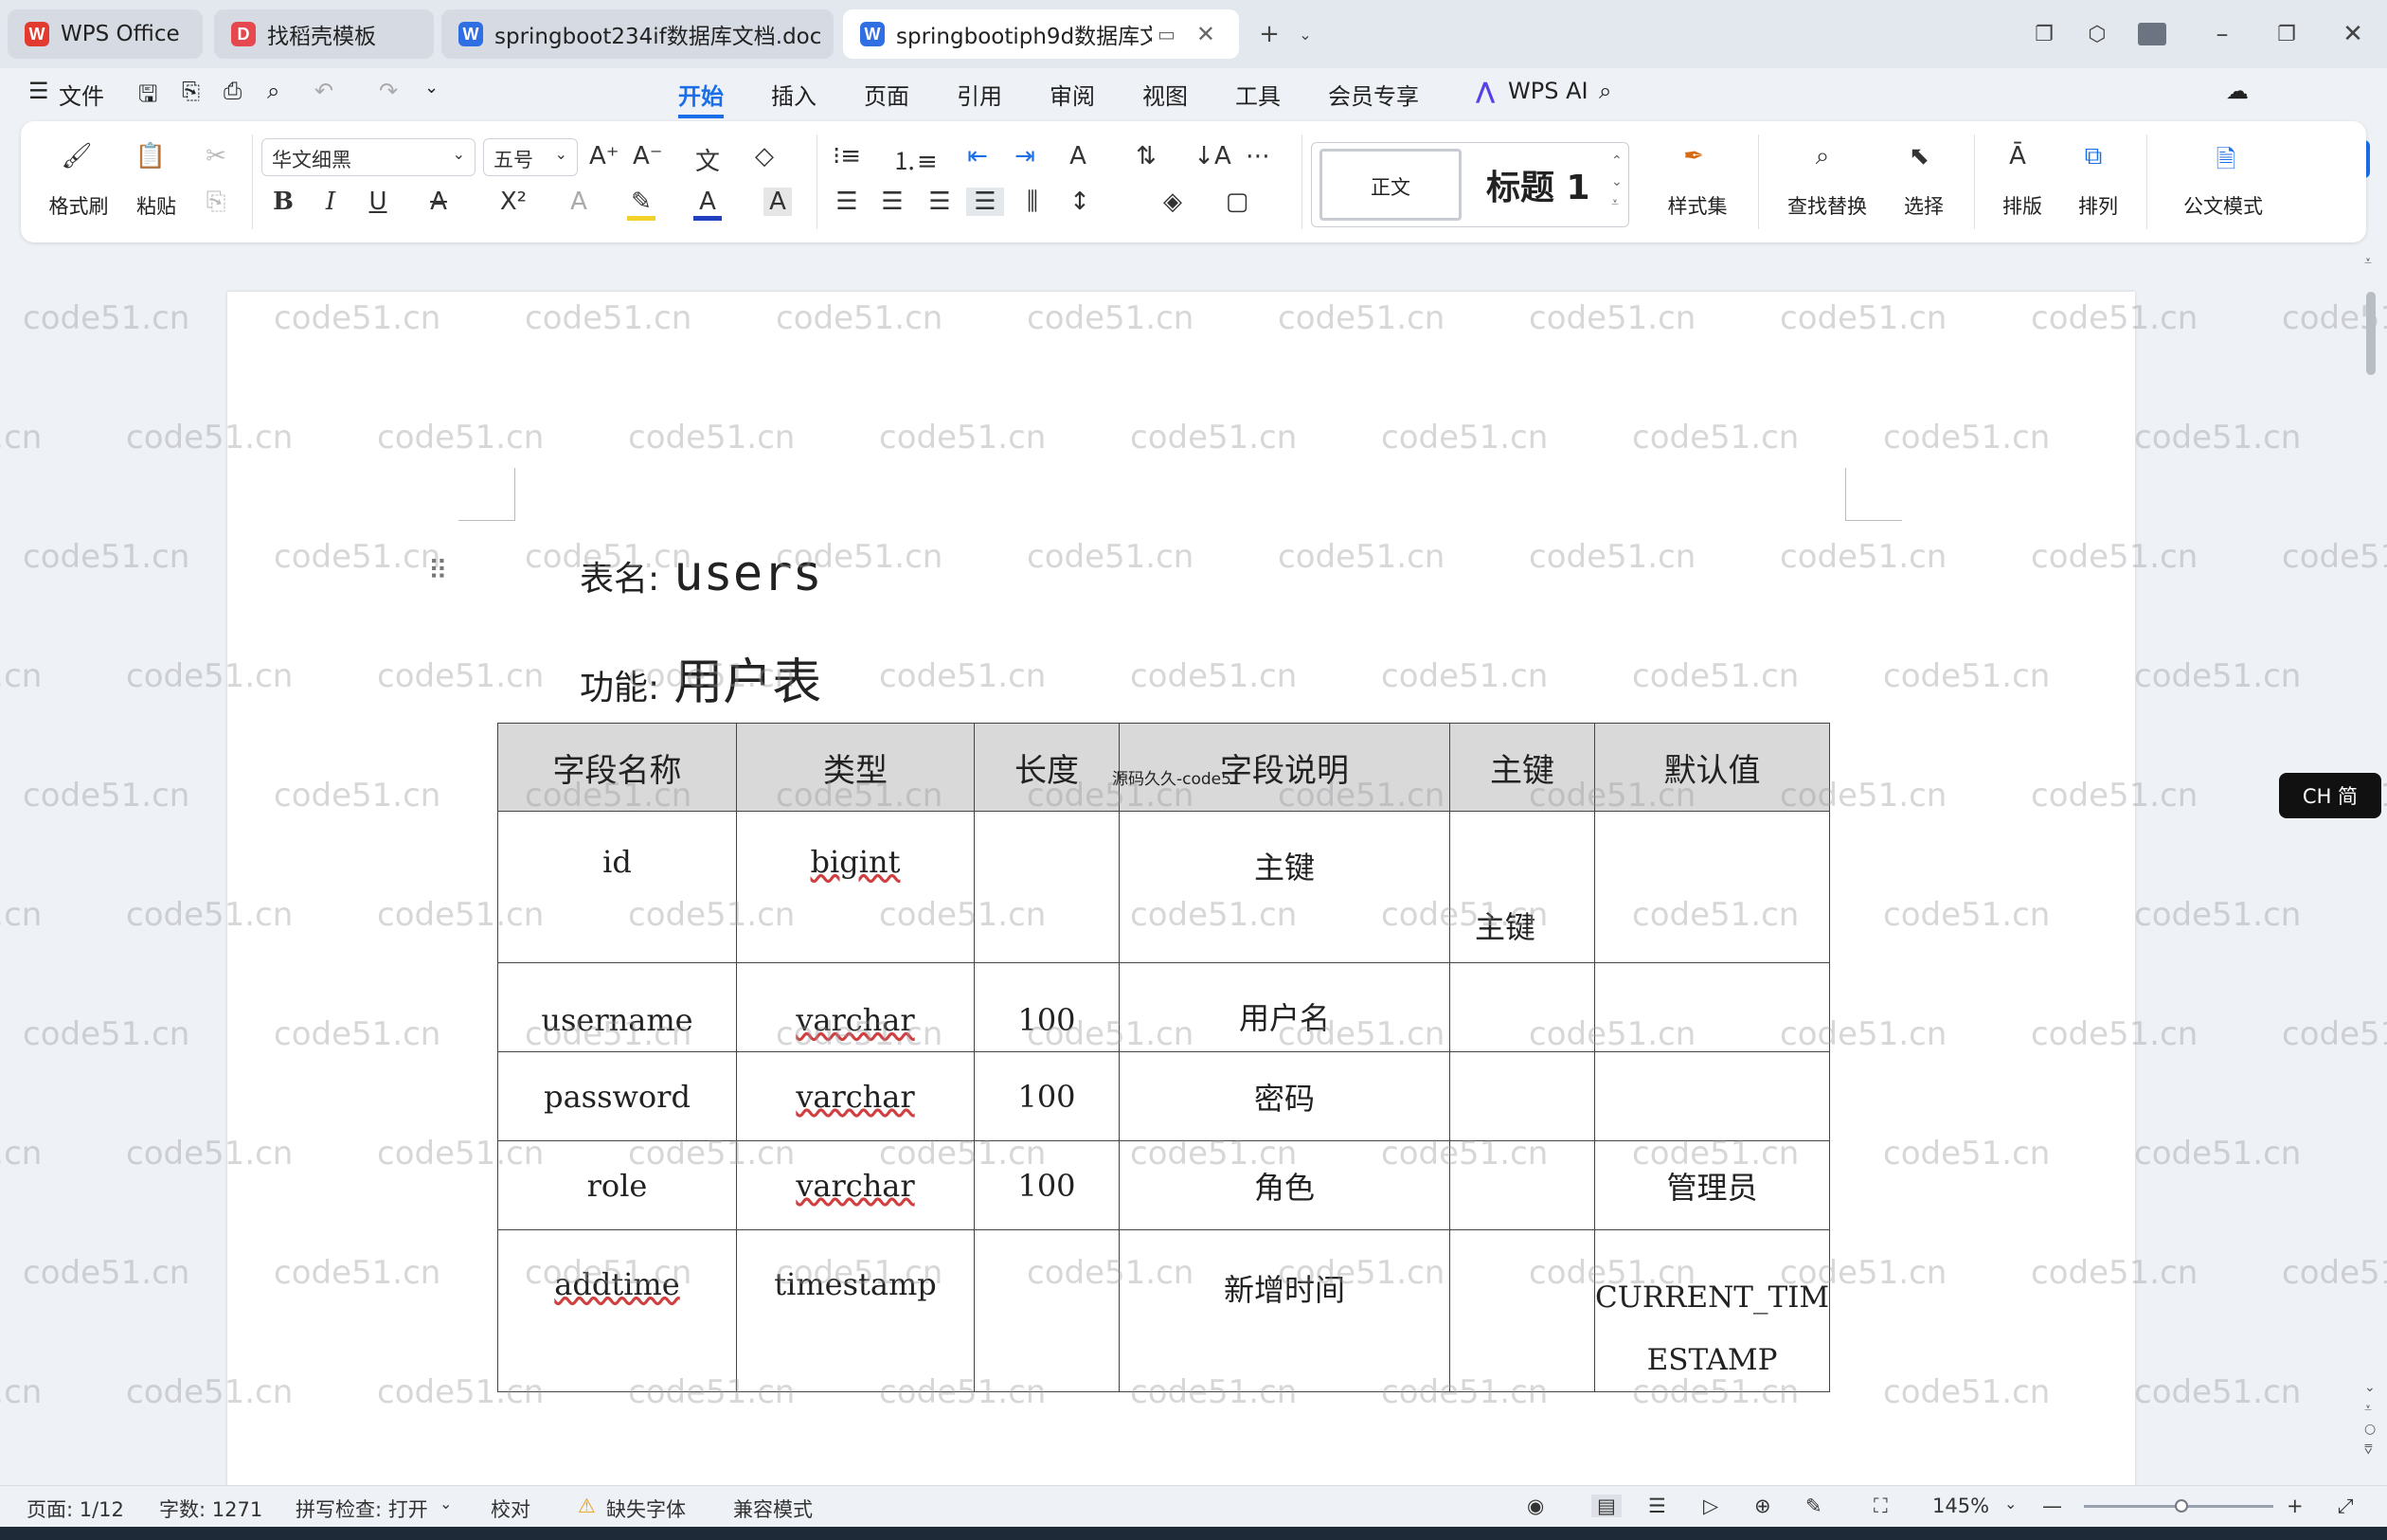 Image resolution: width=2387 pixels, height=1540 pixels. What do you see at coordinates (648, 156) in the screenshot?
I see `shrink-font-icon: A⁻` at bounding box center [648, 156].